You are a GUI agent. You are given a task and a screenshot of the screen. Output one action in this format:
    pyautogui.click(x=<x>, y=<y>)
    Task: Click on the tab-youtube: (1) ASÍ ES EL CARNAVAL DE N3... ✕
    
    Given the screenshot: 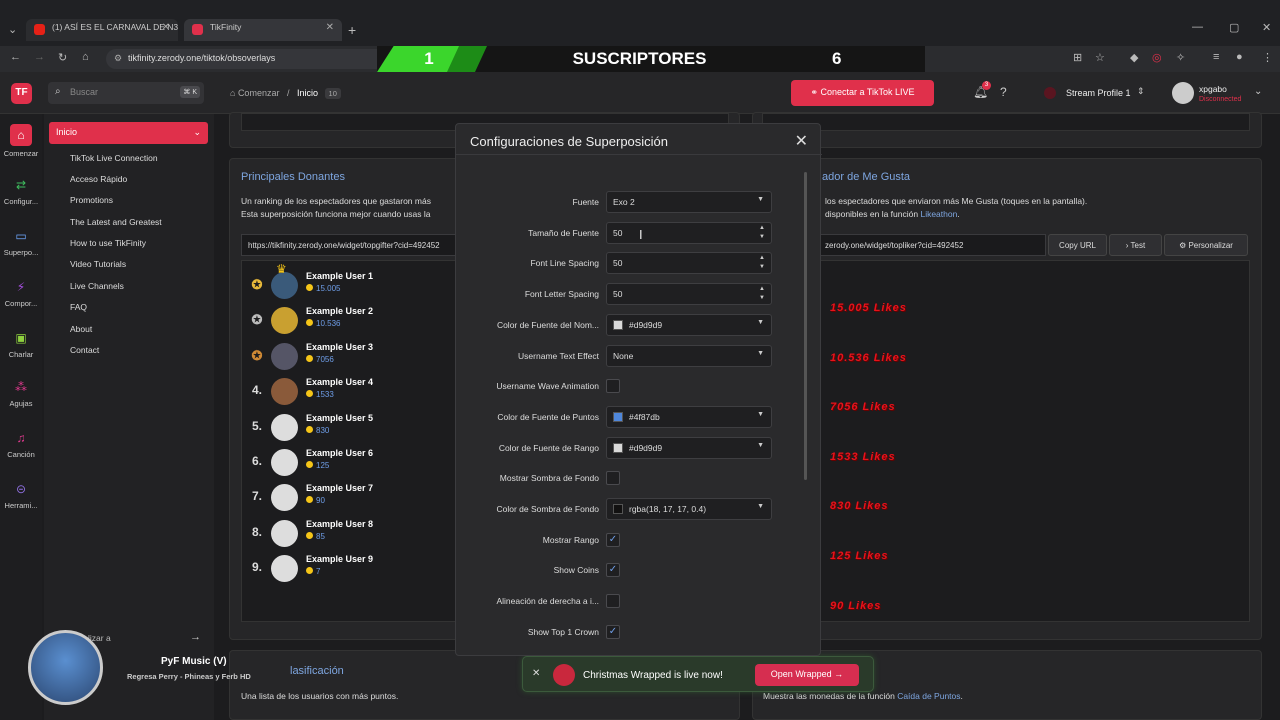 What is the action you would take?
    pyautogui.click(x=102, y=30)
    